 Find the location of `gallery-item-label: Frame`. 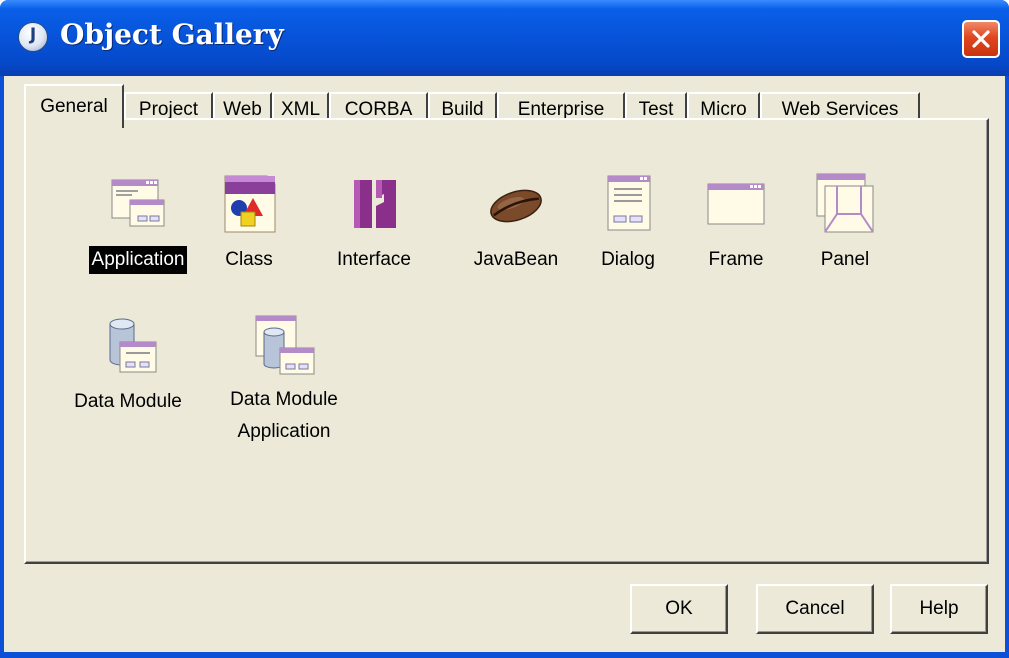

gallery-item-label: Frame is located at coordinates (736, 259).